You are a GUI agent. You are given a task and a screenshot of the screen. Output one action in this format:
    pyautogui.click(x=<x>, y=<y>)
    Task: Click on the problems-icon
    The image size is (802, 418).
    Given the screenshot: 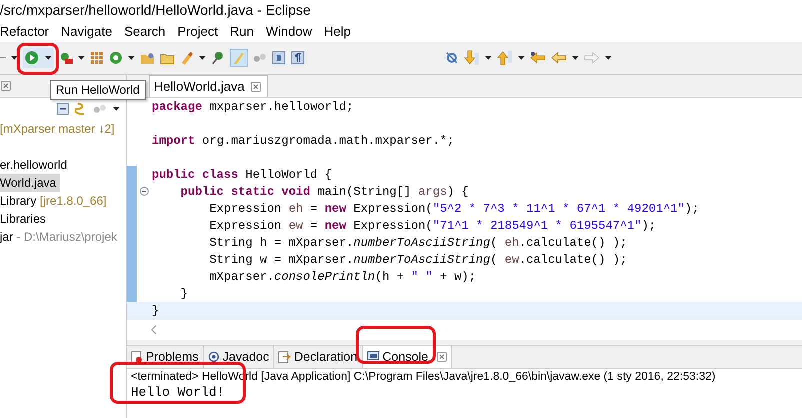 What is the action you would take?
    pyautogui.click(x=137, y=357)
    